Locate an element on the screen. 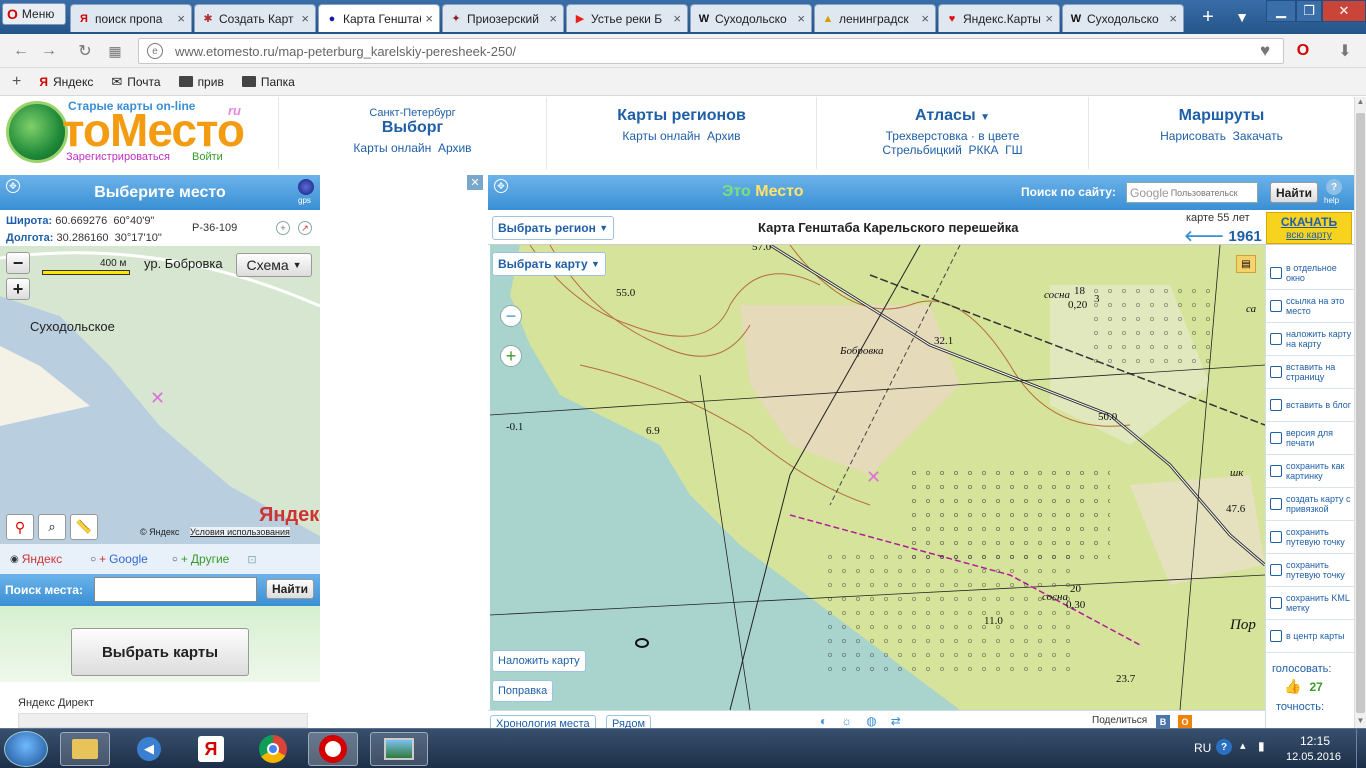 This screenshot has width=1366, height=768. tab-menu-icon: ▼ is located at coordinates (1242, 17).